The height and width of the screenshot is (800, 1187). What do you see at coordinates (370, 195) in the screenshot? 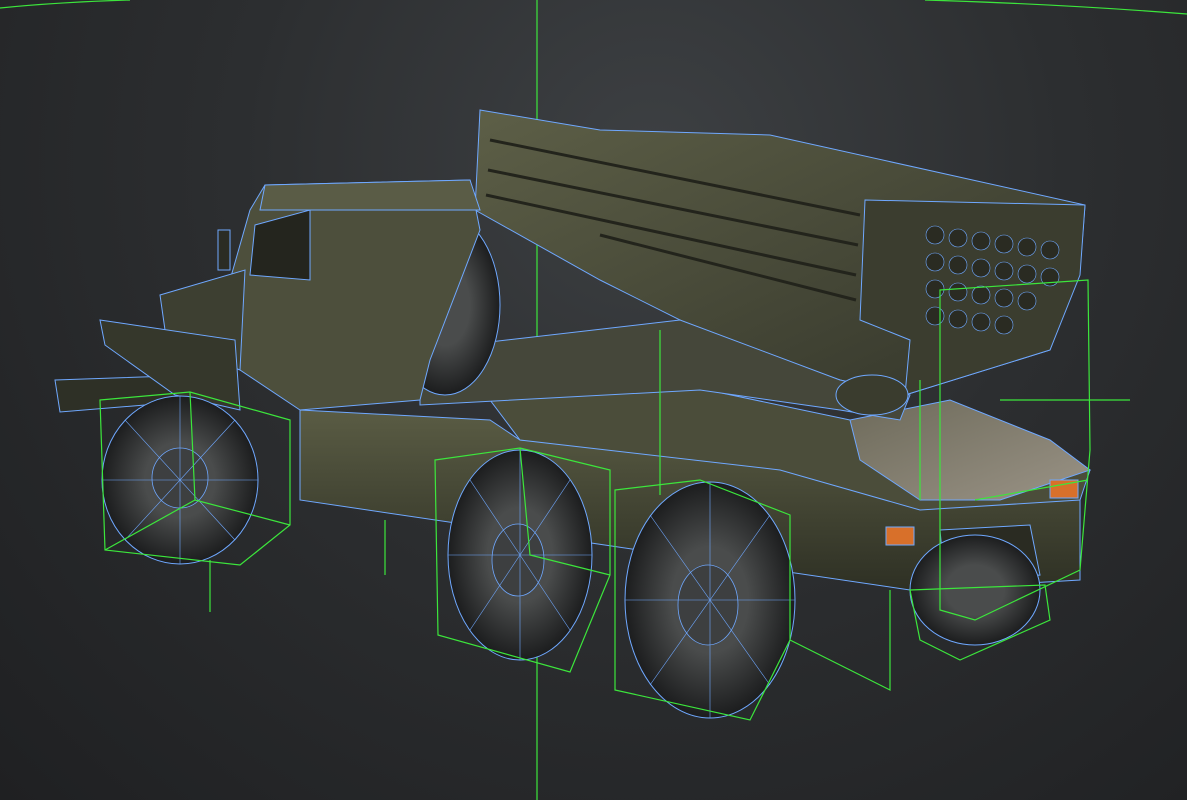
I see `cab-roof` at bounding box center [370, 195].